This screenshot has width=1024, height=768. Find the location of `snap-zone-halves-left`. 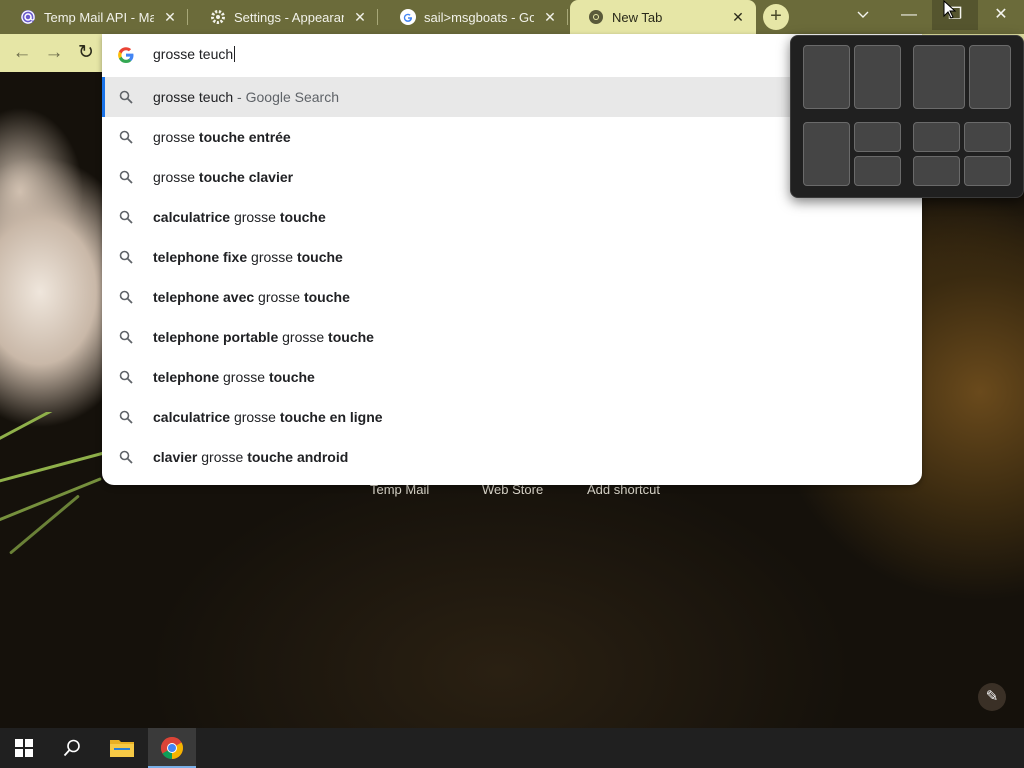

snap-zone-halves-left is located at coordinates (826, 77).